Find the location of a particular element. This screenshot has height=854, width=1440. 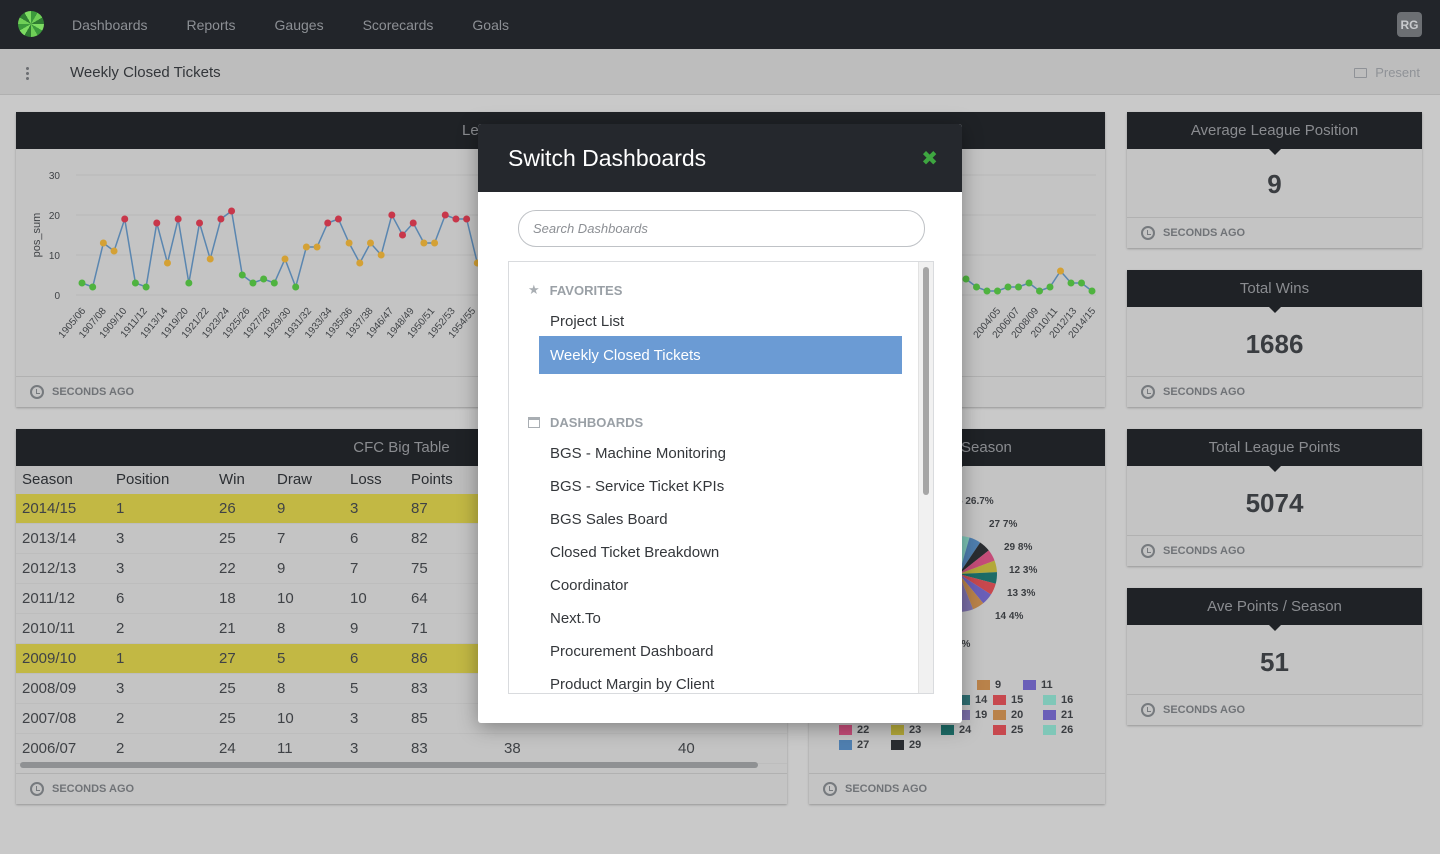

star-icon: ★ is located at coordinates (534, 289).